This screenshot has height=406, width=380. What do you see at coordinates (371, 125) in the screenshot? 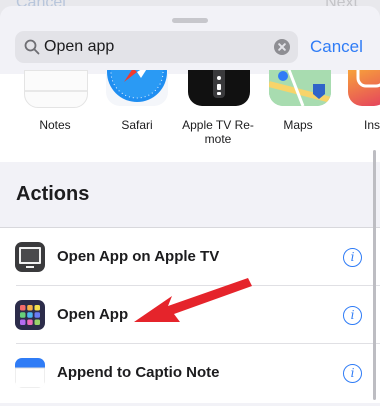
I see `app-label: Insta` at bounding box center [371, 125].